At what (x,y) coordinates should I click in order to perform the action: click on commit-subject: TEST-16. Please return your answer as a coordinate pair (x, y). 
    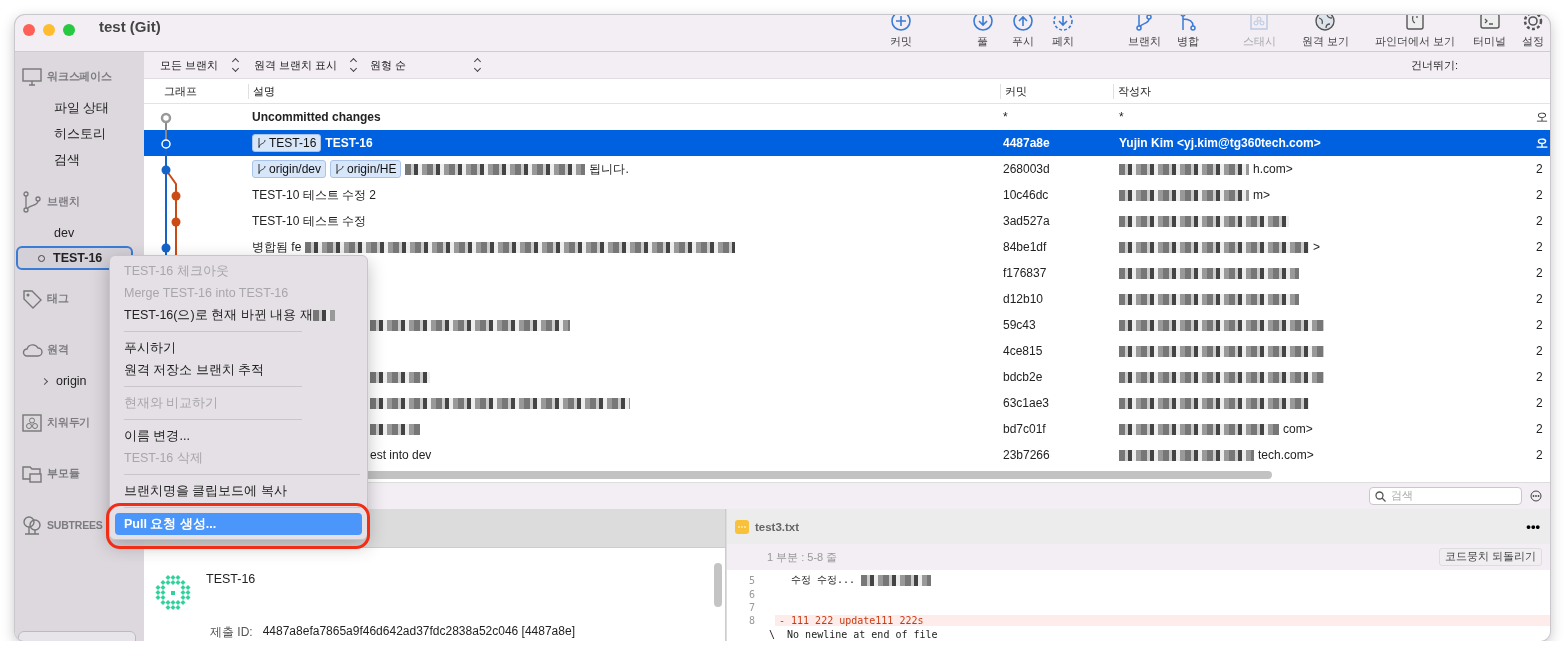
    Looking at the image, I should click on (231, 580).